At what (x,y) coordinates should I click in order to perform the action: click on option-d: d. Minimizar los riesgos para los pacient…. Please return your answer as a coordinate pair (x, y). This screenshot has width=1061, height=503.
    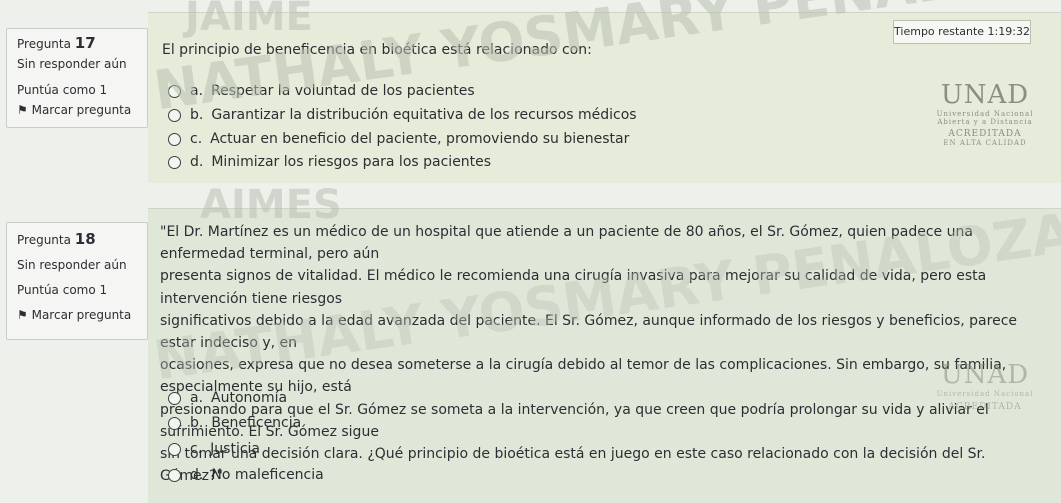
    Looking at the image, I should click on (329, 162).